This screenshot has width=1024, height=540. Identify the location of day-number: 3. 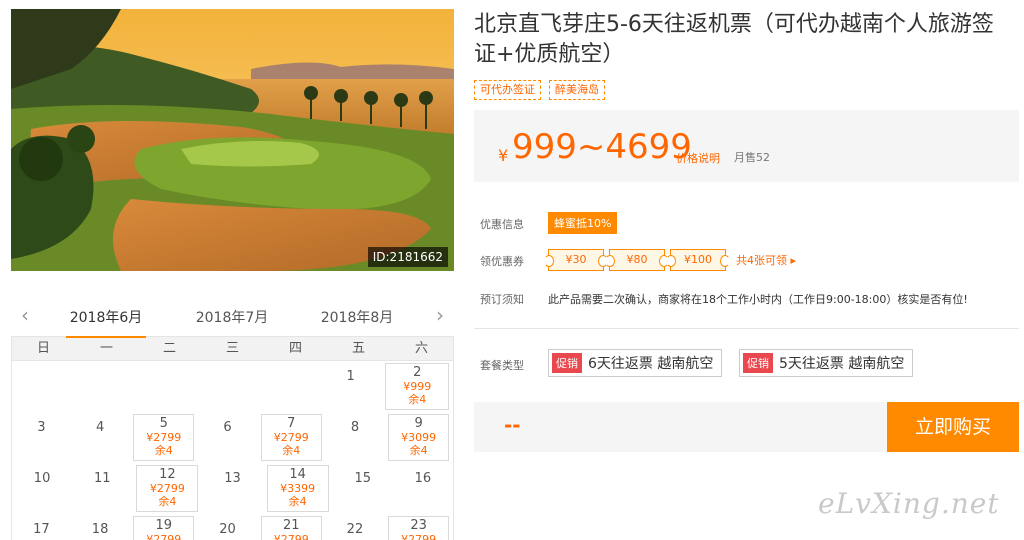
(41, 427).